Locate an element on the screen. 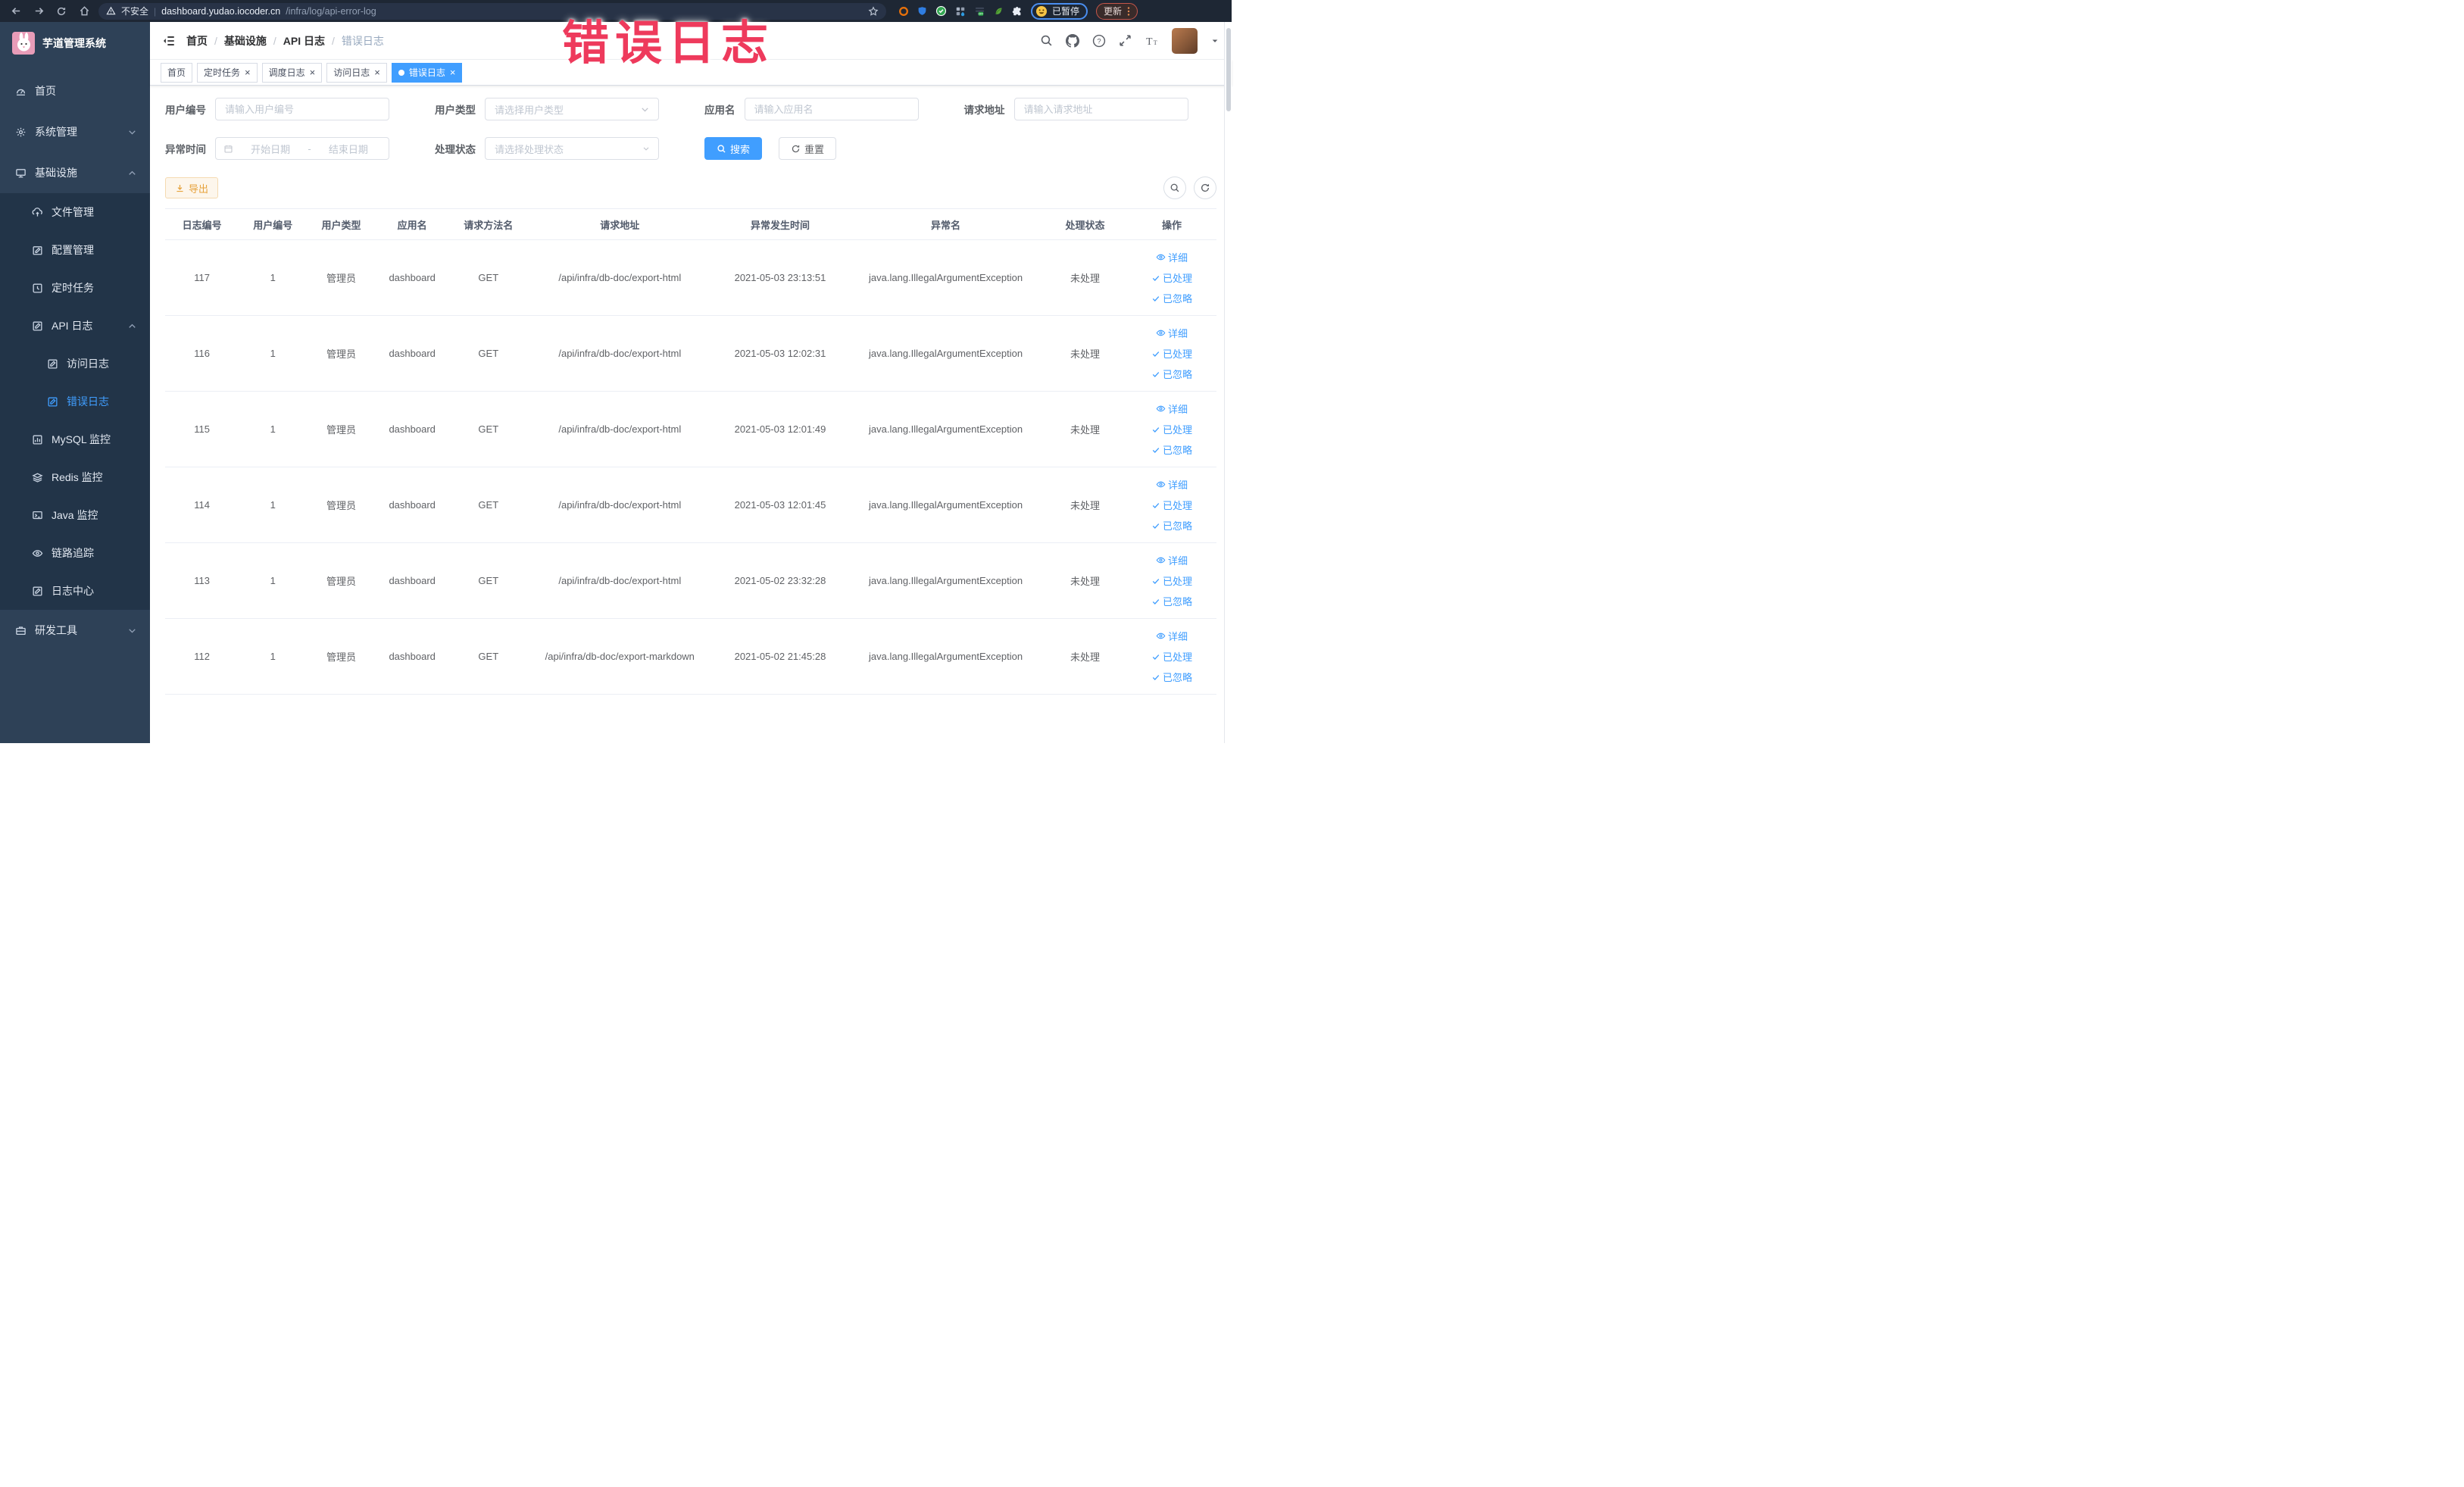 Image resolution: width=2464 pixels, height=1487 pixels. scrollbar-thumb is located at coordinates (1228, 69).